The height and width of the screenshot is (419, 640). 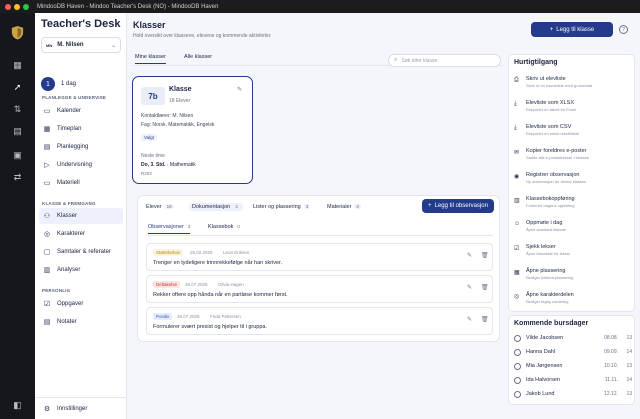 What do you see at coordinates (81, 129) in the screenshot?
I see `sidebar-item-timeplan: ▦ Timeplan` at bounding box center [81, 129].